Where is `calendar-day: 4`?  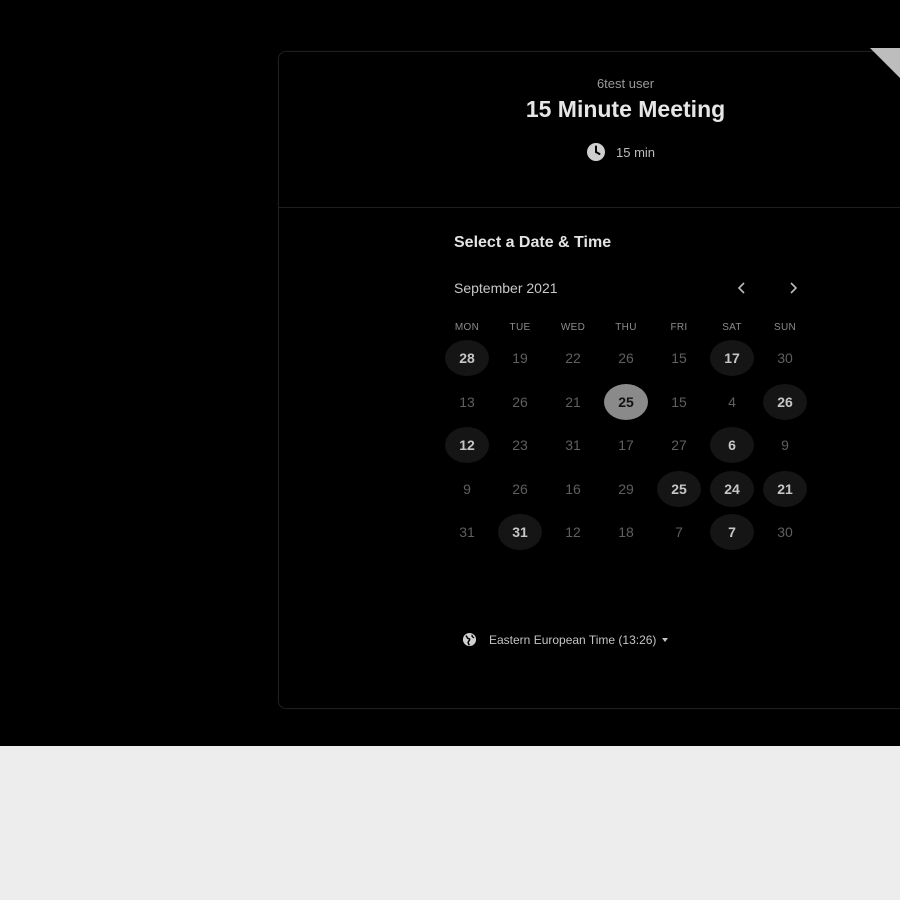 calendar-day: 4 is located at coordinates (732, 401).